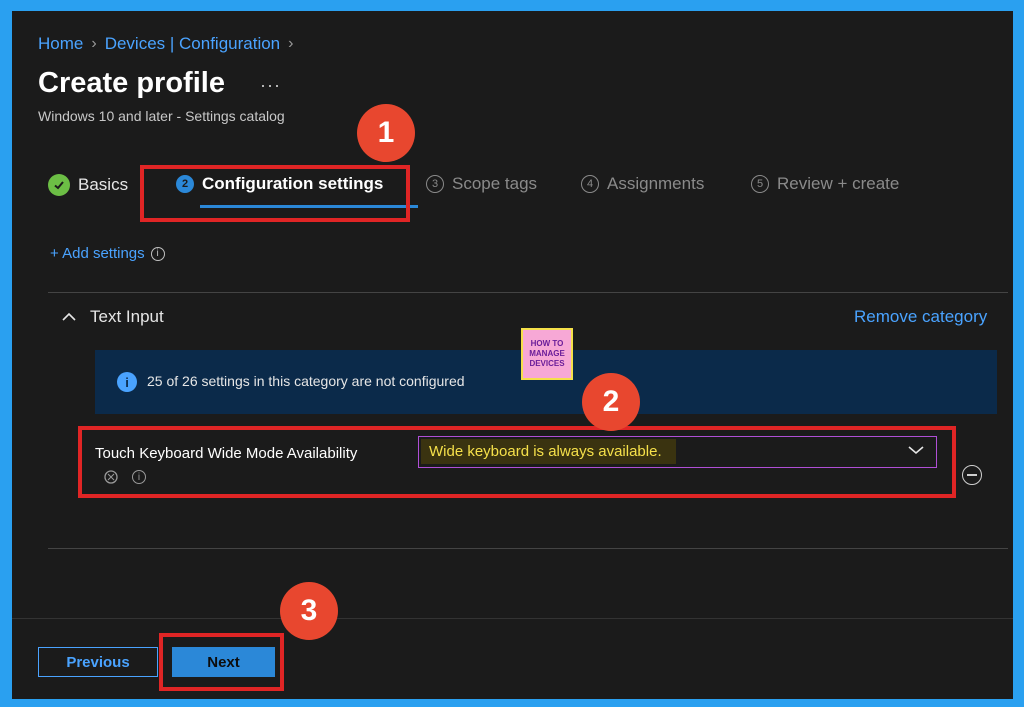  I want to click on more-options-icon: ···, so click(270, 85).